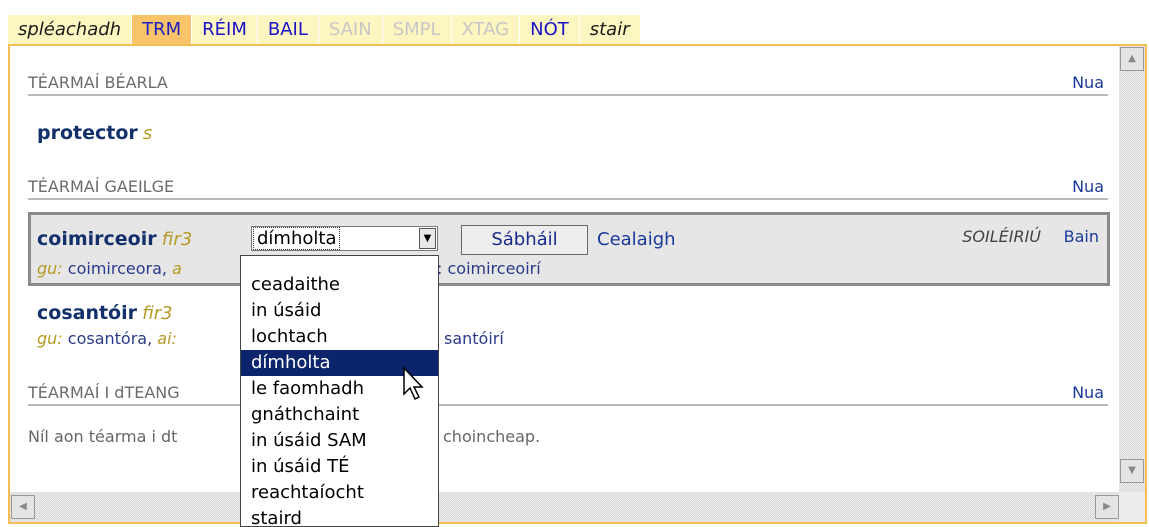  Describe the element at coordinates (296, 238) in the screenshot. I see `status-select-value: dímholta` at that location.